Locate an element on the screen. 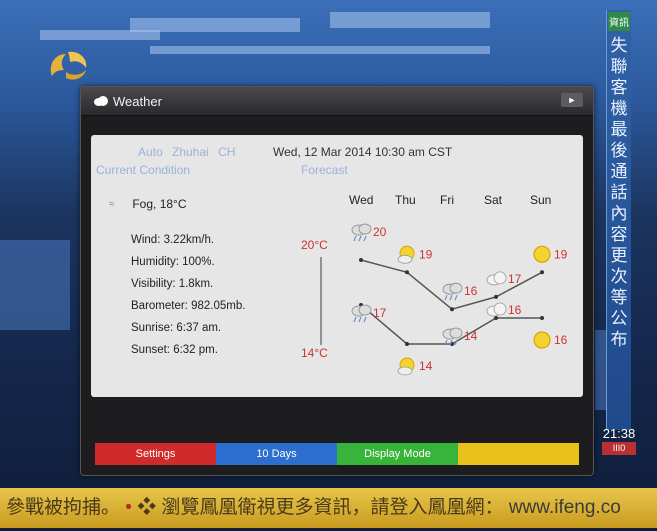 This screenshot has width=657, height=531. title-bar: Weather is located at coordinates (337, 101).